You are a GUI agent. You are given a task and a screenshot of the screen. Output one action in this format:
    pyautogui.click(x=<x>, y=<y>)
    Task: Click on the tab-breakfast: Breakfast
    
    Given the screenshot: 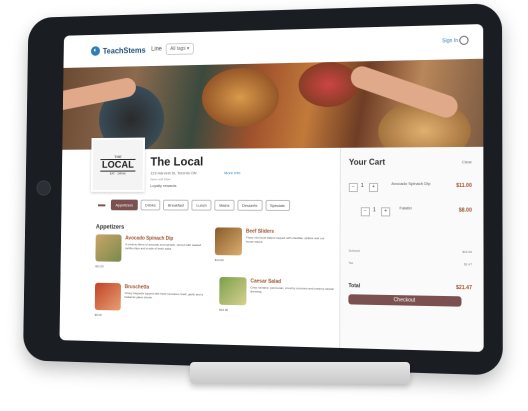 What is the action you would take?
    pyautogui.click(x=176, y=205)
    